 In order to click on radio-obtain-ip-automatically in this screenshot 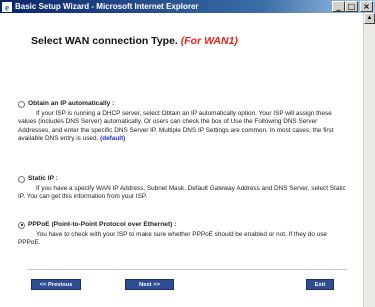, I will do `click(21, 104)`.